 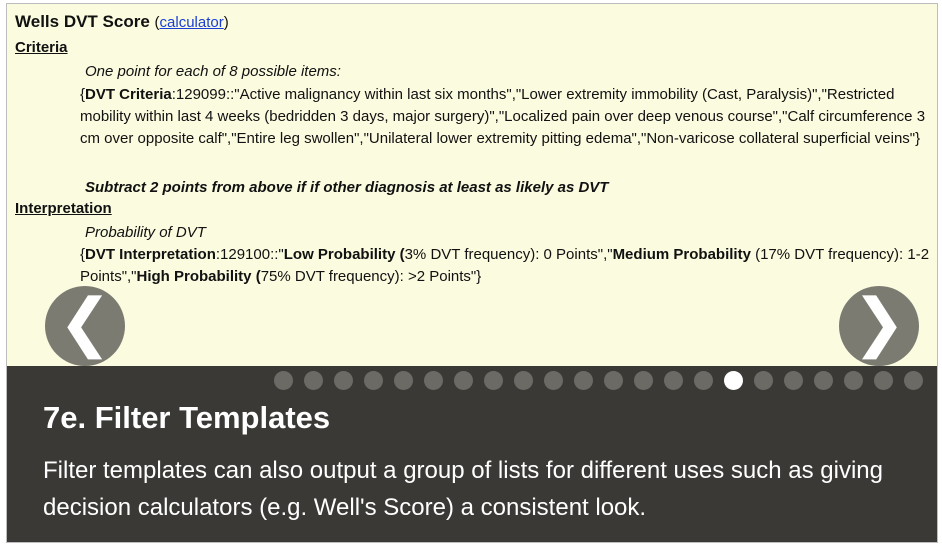 What do you see at coordinates (145, 232) in the screenshot?
I see `interpretation-intro: Probability of DVT` at bounding box center [145, 232].